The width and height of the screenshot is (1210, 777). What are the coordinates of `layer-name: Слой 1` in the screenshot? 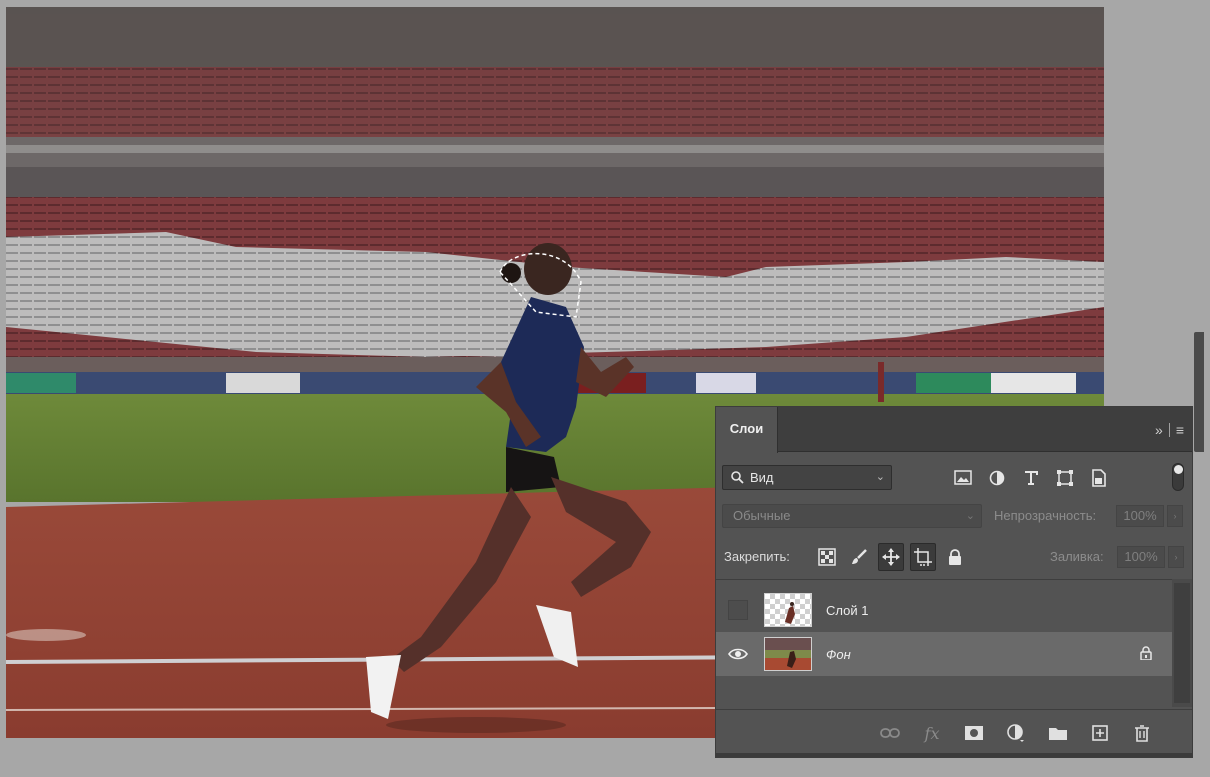 It's located at (847, 610).